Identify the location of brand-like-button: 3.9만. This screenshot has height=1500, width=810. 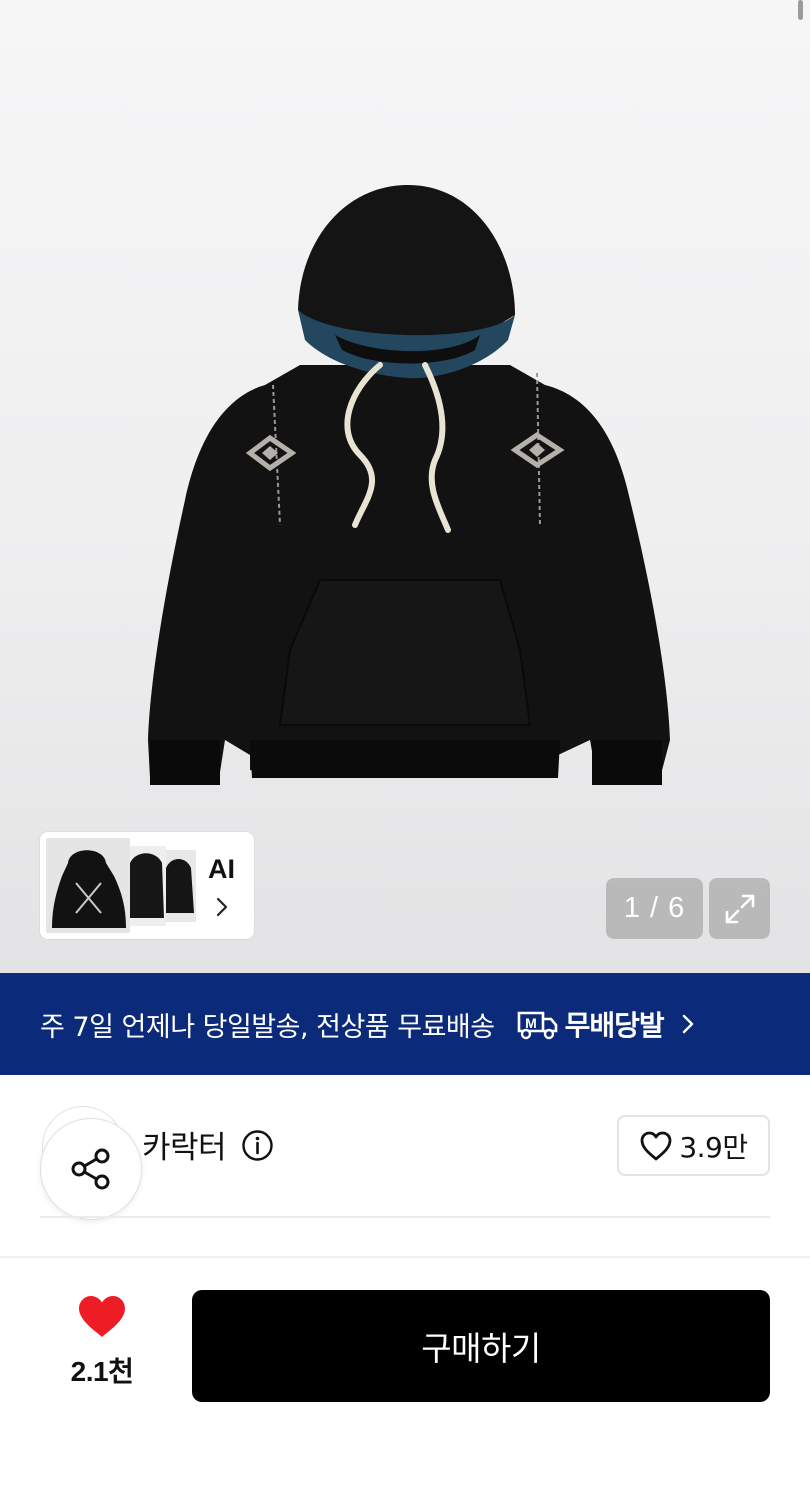
(693, 1145).